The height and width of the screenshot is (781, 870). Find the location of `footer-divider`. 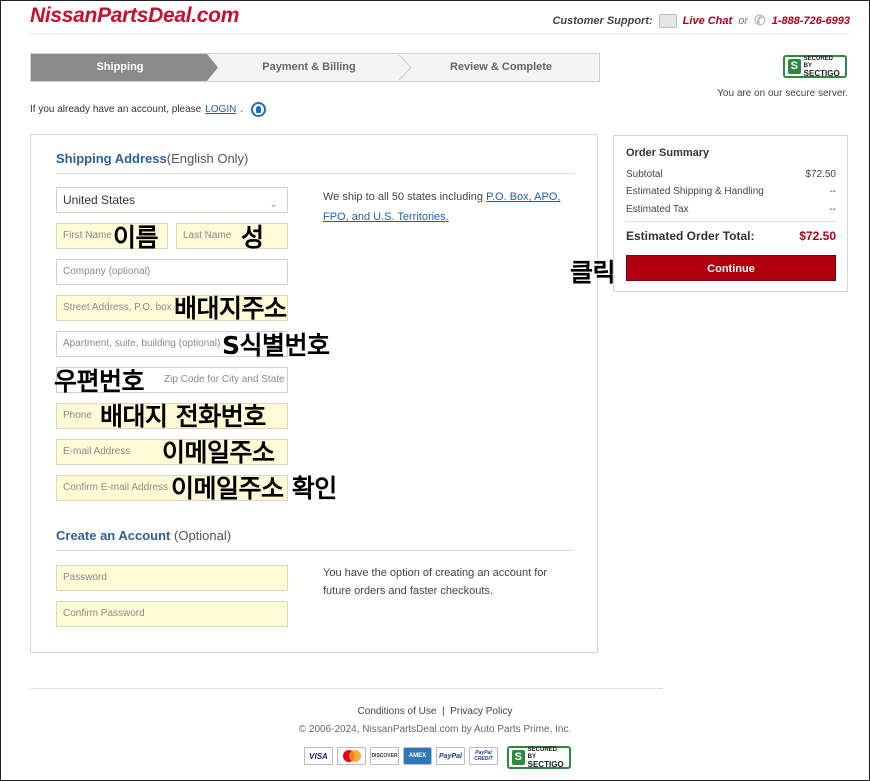

footer-divider is located at coordinates (346, 688).